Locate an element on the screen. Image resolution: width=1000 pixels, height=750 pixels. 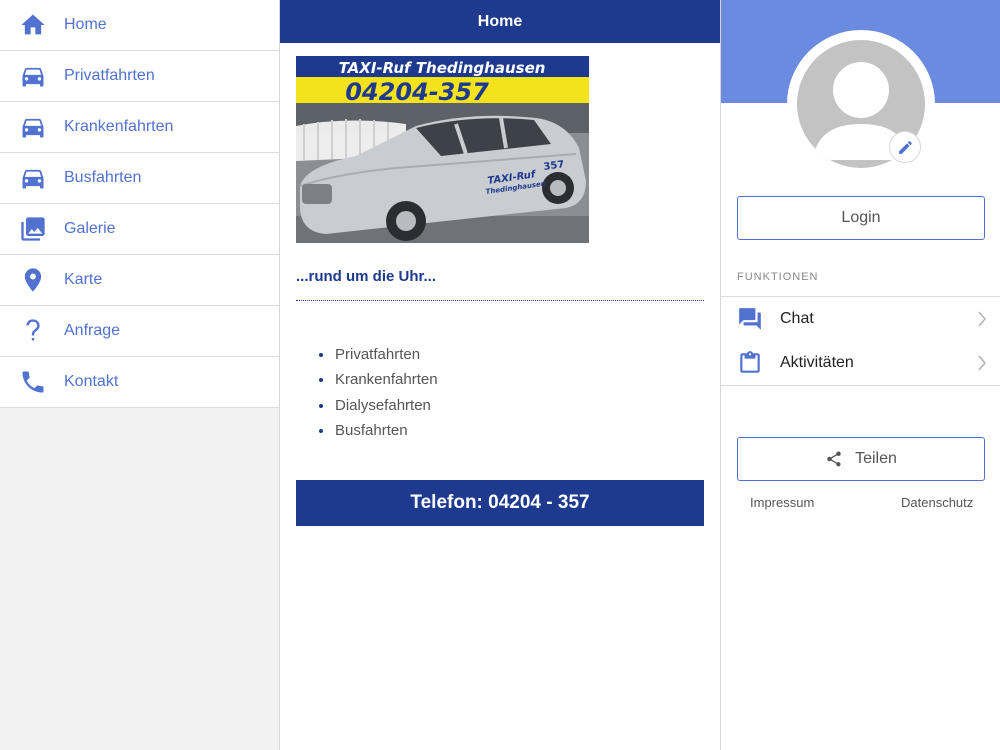
top-bar: Home is located at coordinates (500, 21).